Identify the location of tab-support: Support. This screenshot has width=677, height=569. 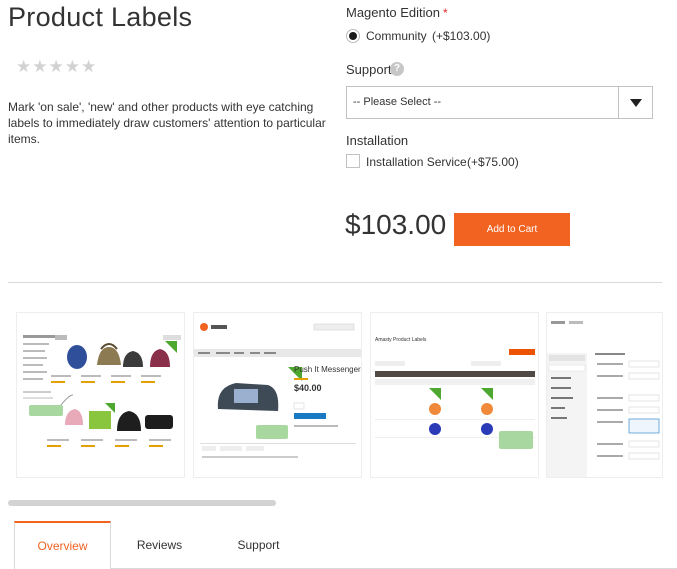
(258, 545).